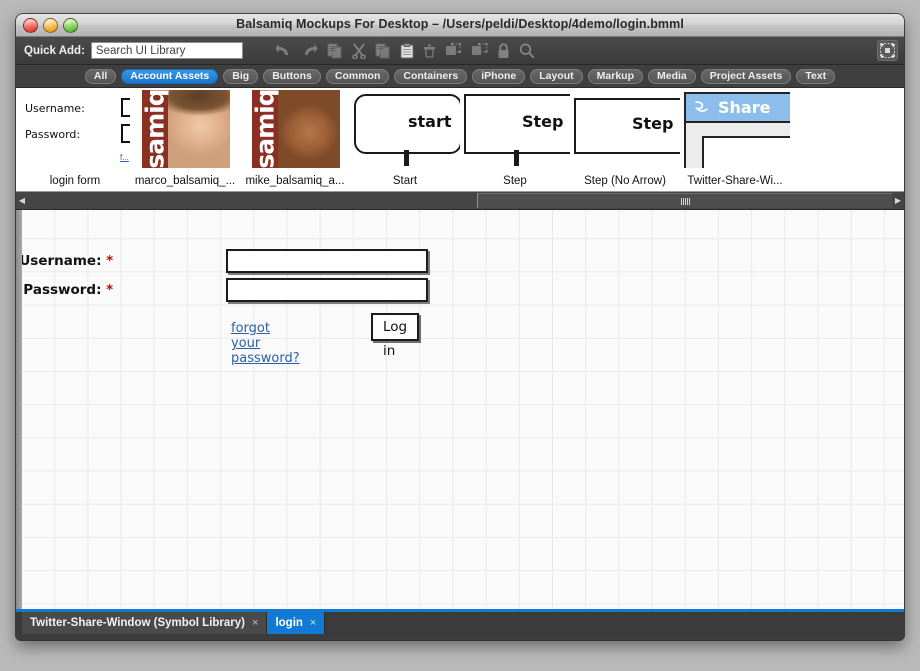 The image size is (920, 671). Describe the element at coordinates (138, 623) in the screenshot. I see `document-tab-label: Twitter-Share-Window (Symbol Library)` at that location.